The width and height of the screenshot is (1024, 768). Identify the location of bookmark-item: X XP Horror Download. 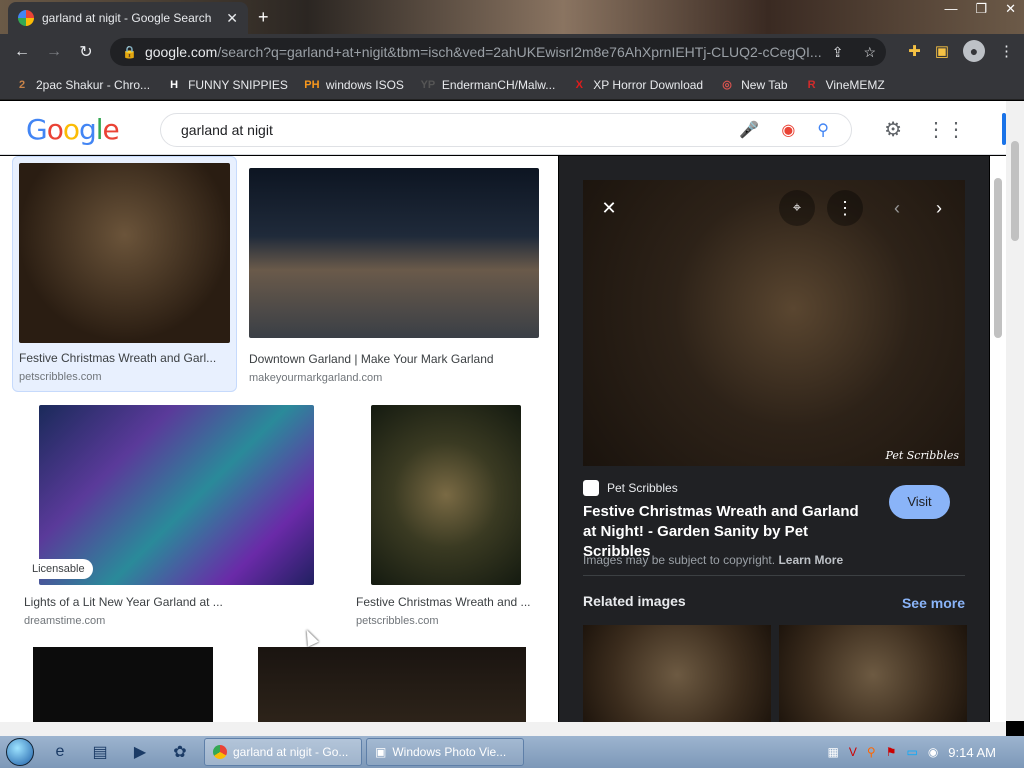
(637, 85).